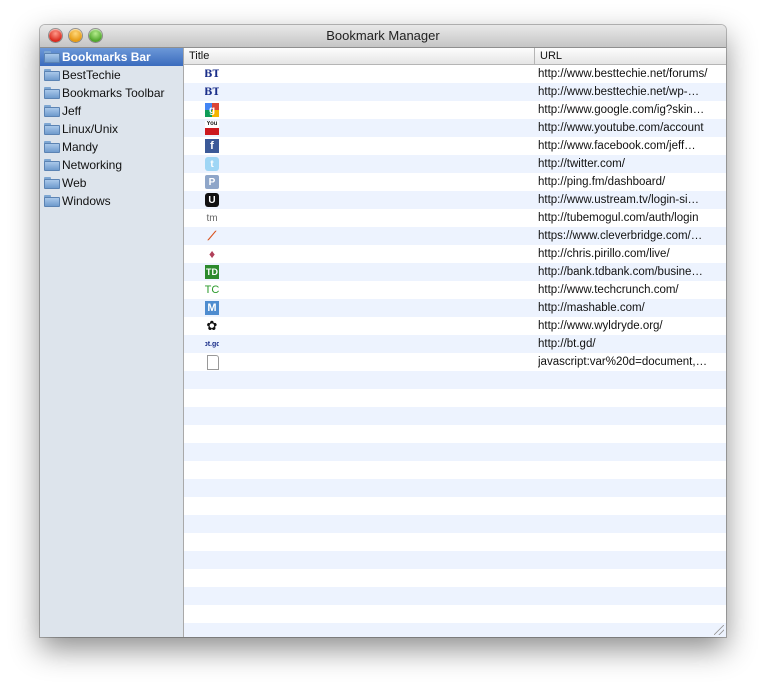 Image resolution: width=767 pixels, height=692 pixels. What do you see at coordinates (455, 74) in the screenshot?
I see `table-row: BT http://www.besttechie.net/forums/` at bounding box center [455, 74].